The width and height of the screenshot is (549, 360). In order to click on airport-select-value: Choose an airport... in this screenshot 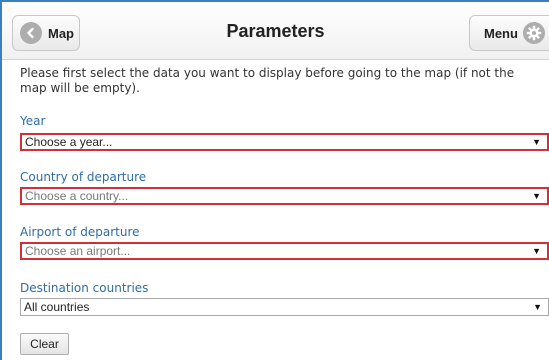, I will do `click(78, 251)`.